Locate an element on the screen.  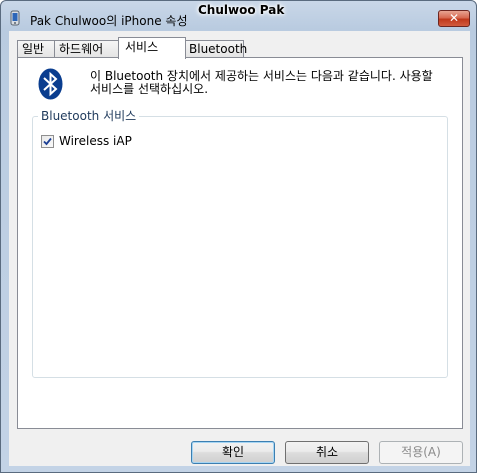
bluetooth-logo-icon is located at coordinates (50, 84).